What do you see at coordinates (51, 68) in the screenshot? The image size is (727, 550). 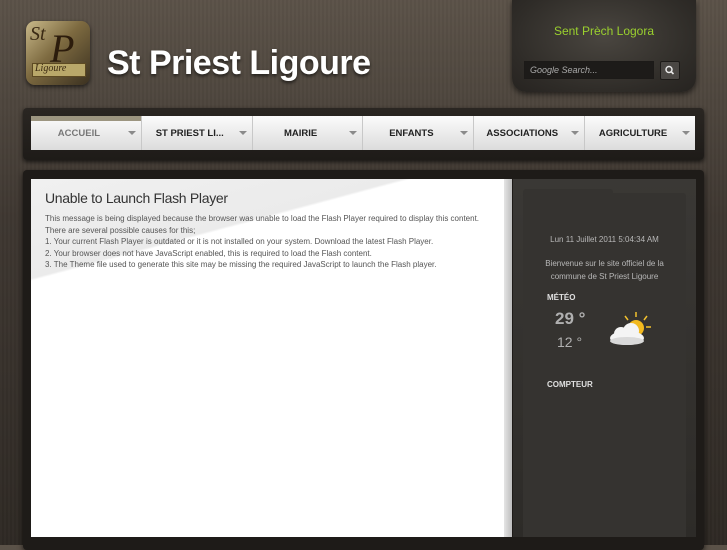 I see `logo-band-text: Ligoure` at bounding box center [51, 68].